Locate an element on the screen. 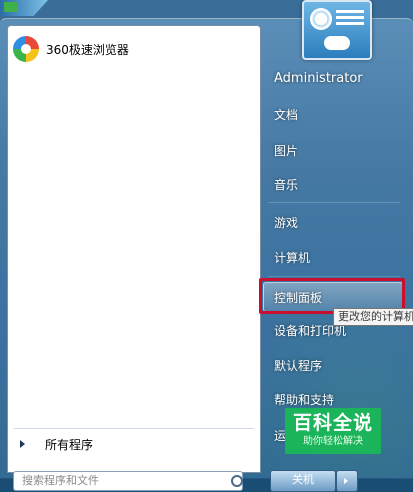 The image size is (413, 492). control-panel-tooltip: 更改您的计算机 is located at coordinates (373, 317).